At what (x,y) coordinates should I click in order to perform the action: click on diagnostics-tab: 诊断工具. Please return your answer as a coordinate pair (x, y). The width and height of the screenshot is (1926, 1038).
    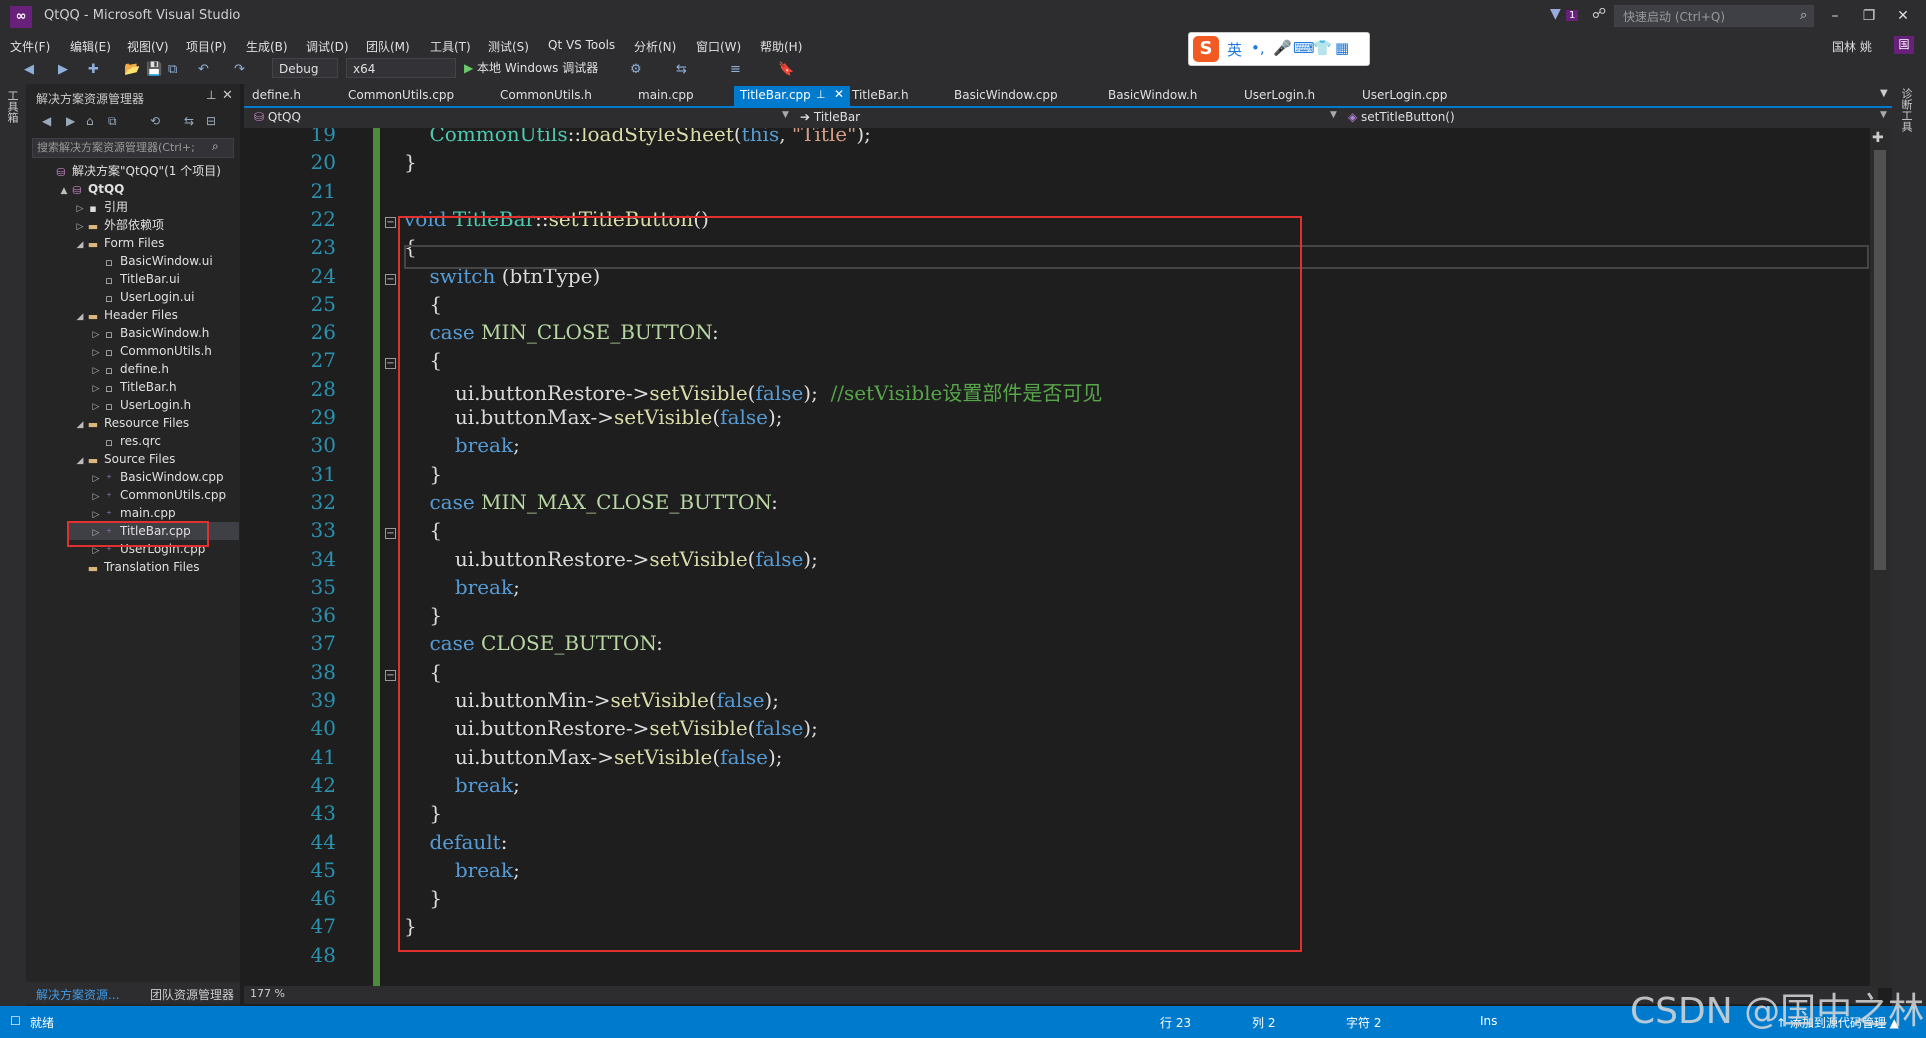
    Looking at the image, I should click on (1906, 110).